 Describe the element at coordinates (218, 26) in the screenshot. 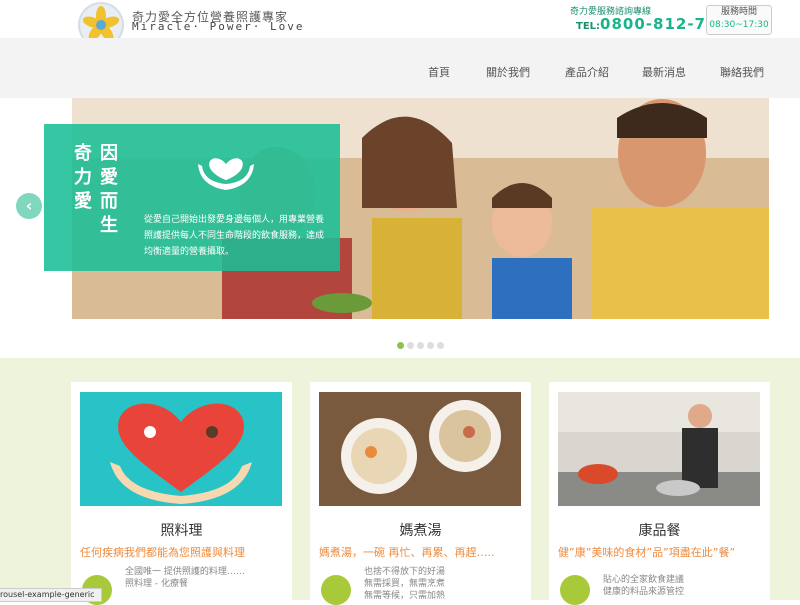

I see `brand-subtitle: Miracle· Power· Love` at that location.